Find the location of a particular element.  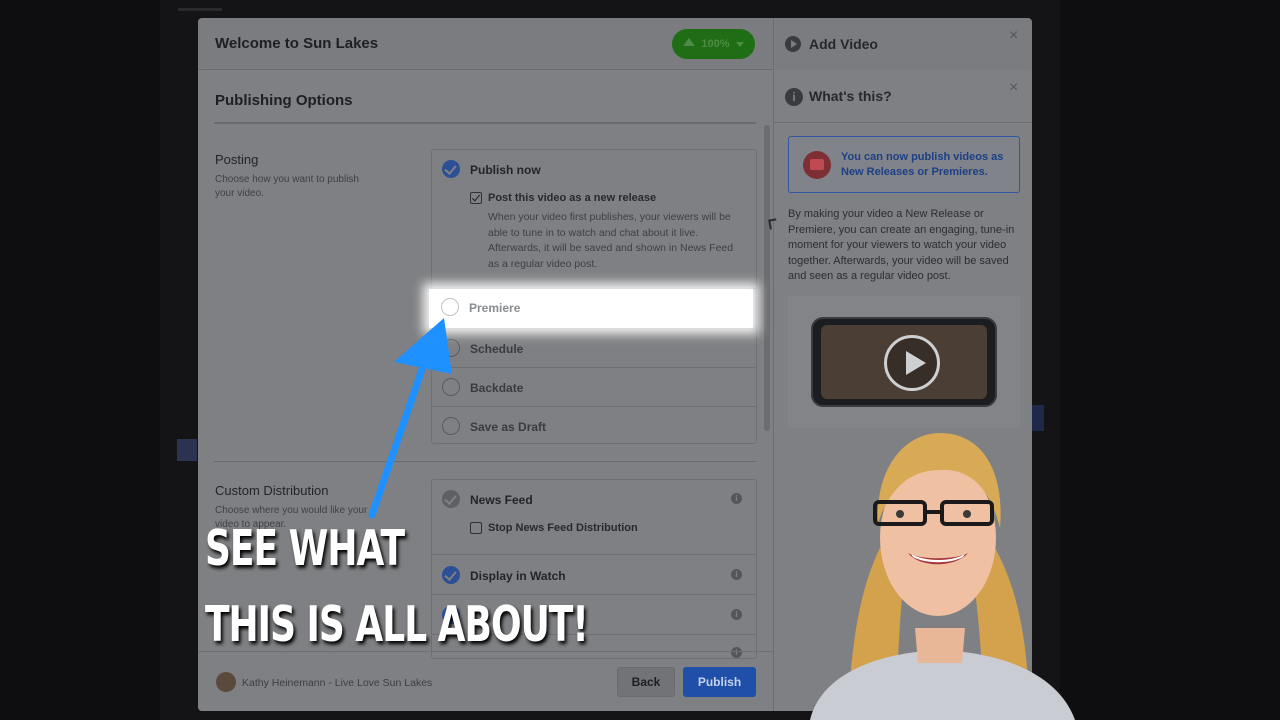

custom-distribution-label: Custom Distribution is located at coordinates (272, 490).